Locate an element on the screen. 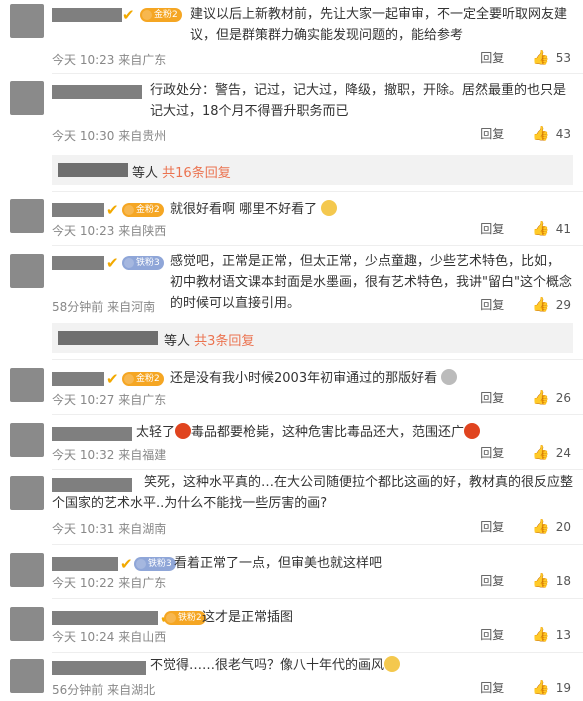  more-replies-prefix: 等人 is located at coordinates (177, 341).